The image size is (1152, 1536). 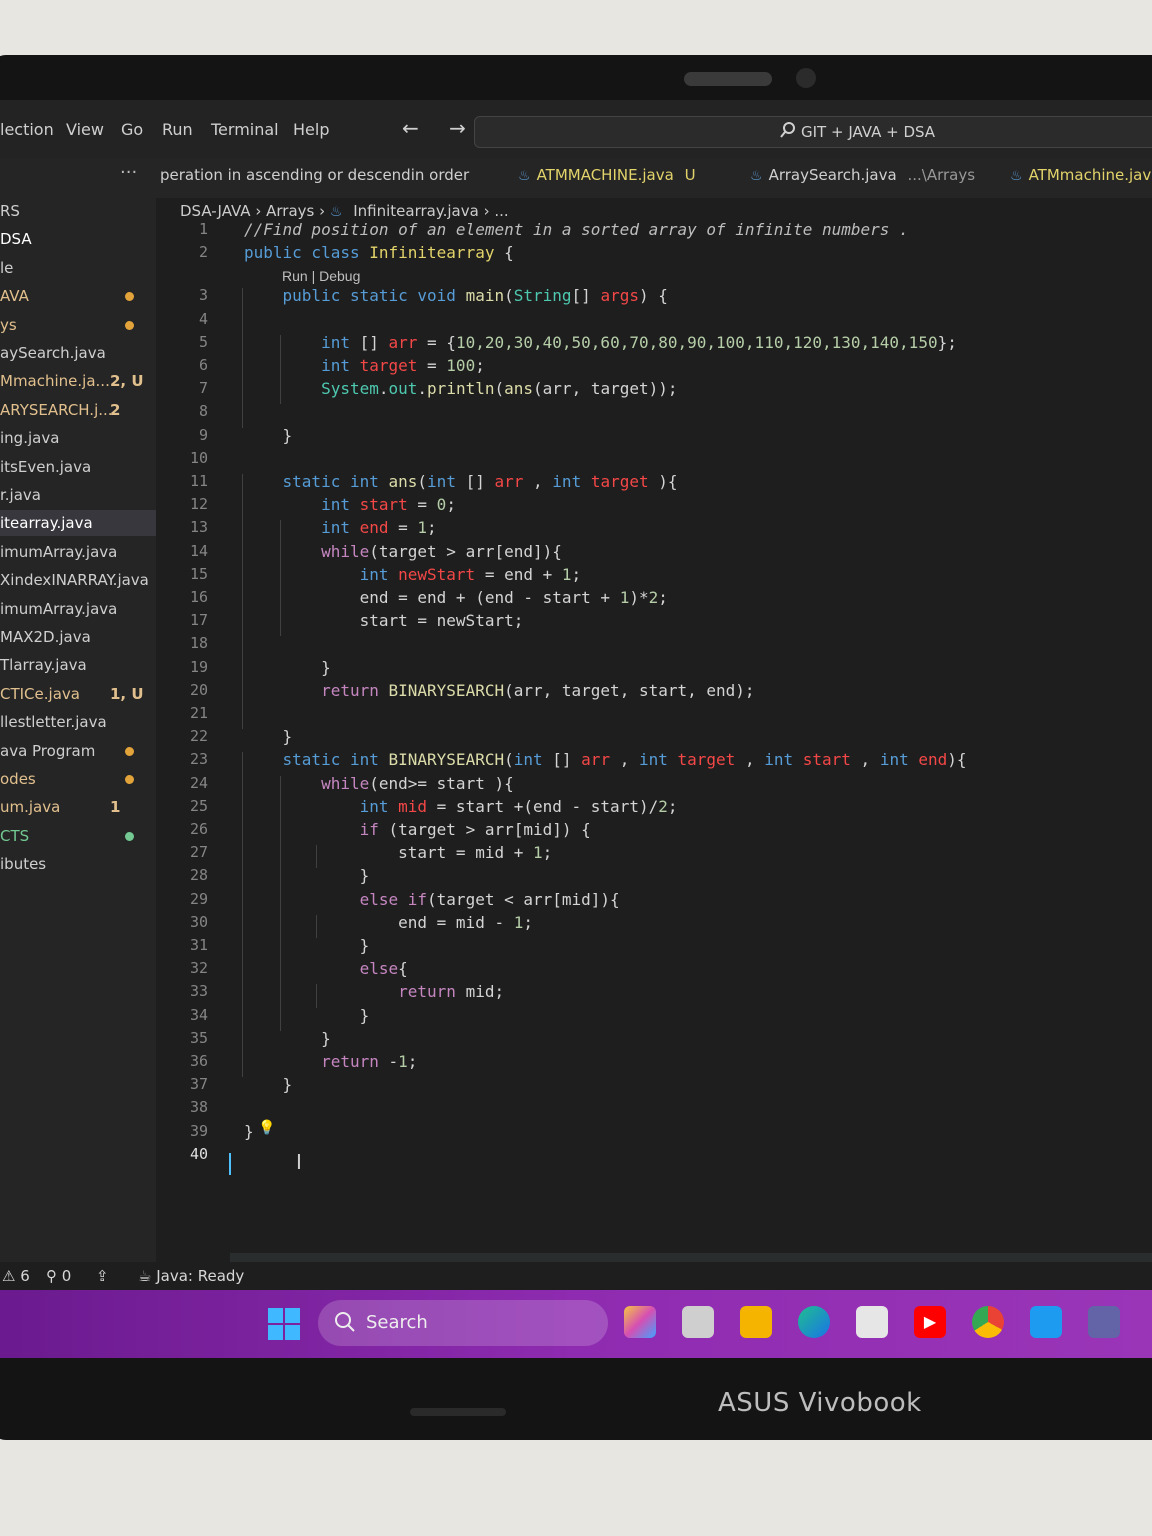 I want to click on tab-sort-order: peration in ascending or descendin order, so click(x=314, y=175).